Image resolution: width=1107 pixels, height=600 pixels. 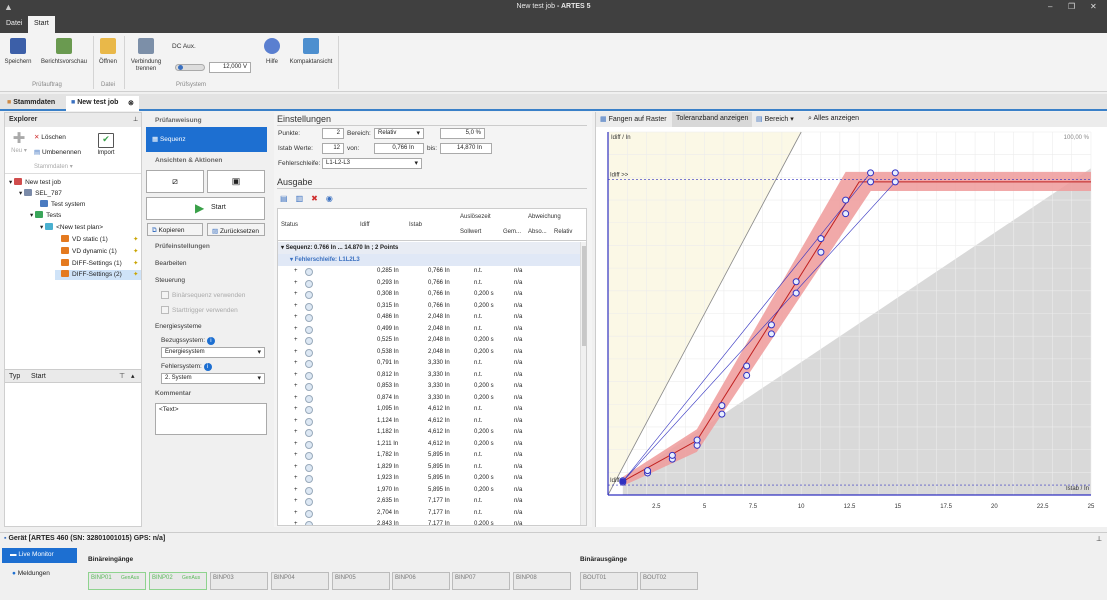 What do you see at coordinates (833, 119) in the screenshot?
I see `show-all-button: ⌕ Alles anzeigen` at bounding box center [833, 119].